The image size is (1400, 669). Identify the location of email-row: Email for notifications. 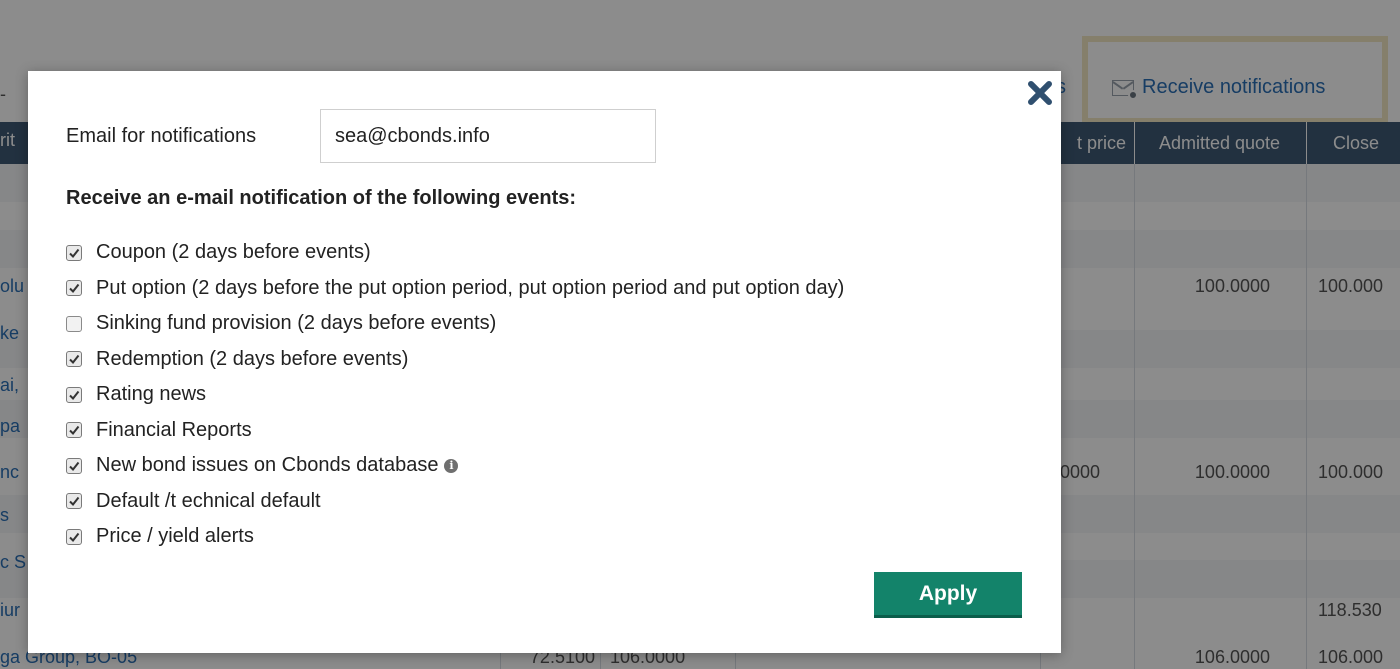
(361, 136).